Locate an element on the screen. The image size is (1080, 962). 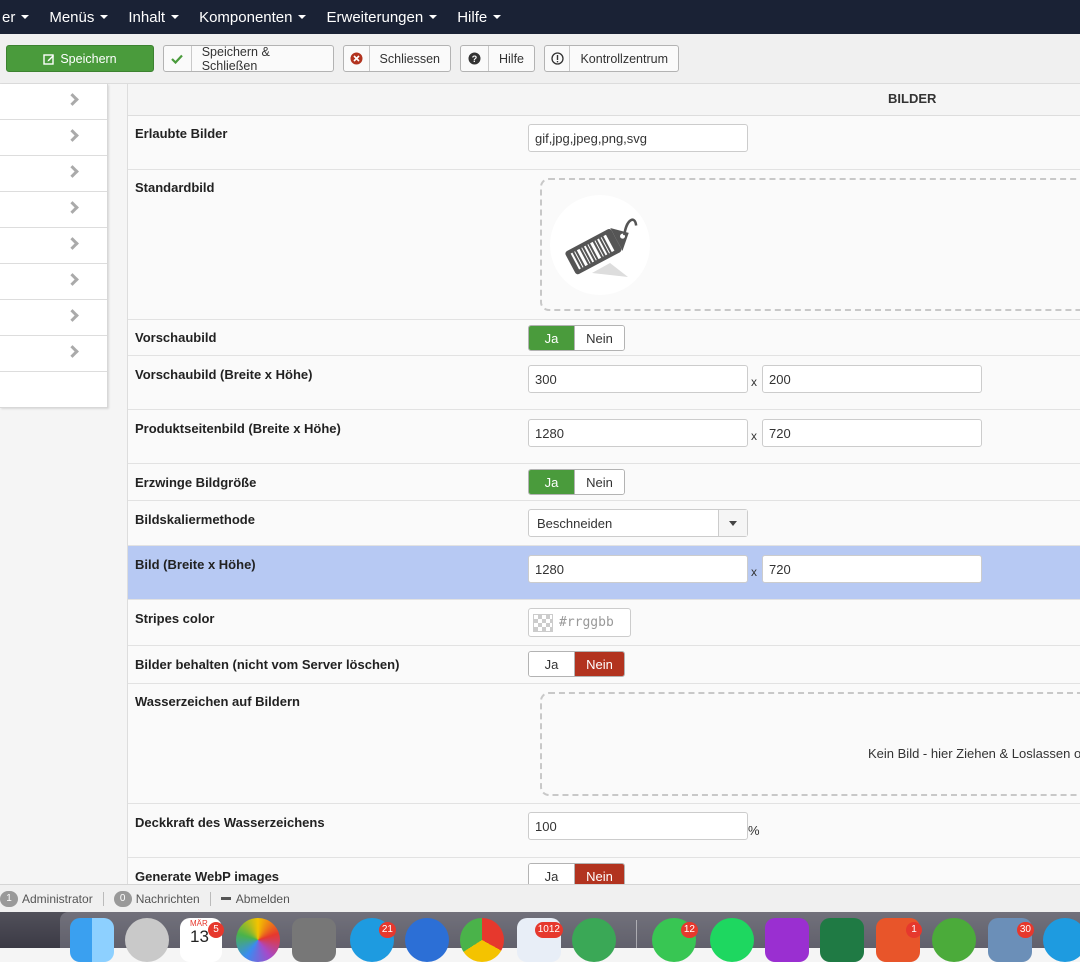
product-image-height-input: 720 is located at coordinates (872, 433).